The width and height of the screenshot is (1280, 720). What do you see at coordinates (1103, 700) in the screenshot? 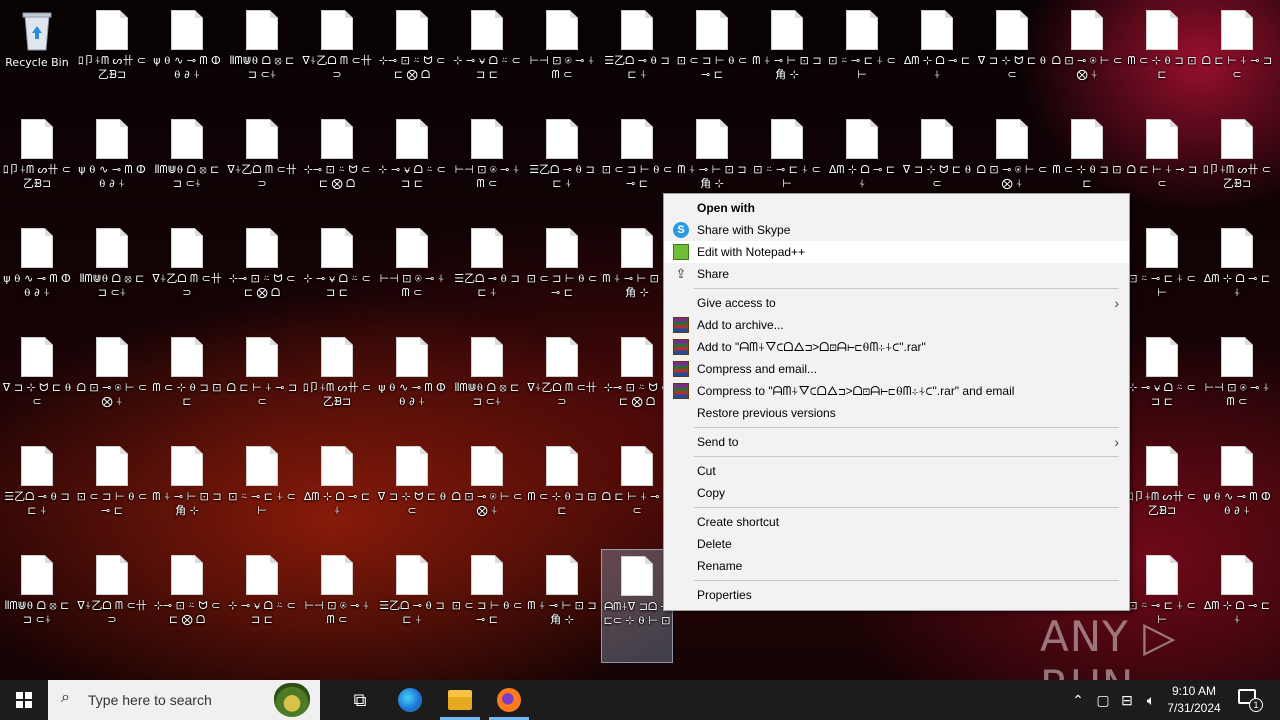
I see `device-icon: ▢` at bounding box center [1103, 700].